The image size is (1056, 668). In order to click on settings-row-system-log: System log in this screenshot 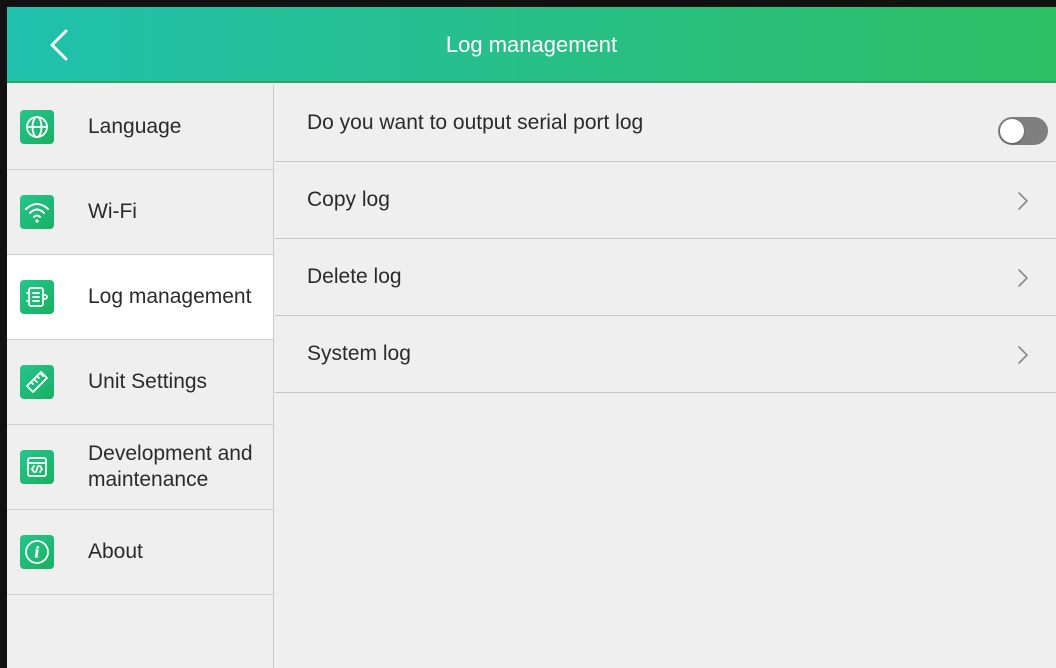, I will do `click(665, 354)`.